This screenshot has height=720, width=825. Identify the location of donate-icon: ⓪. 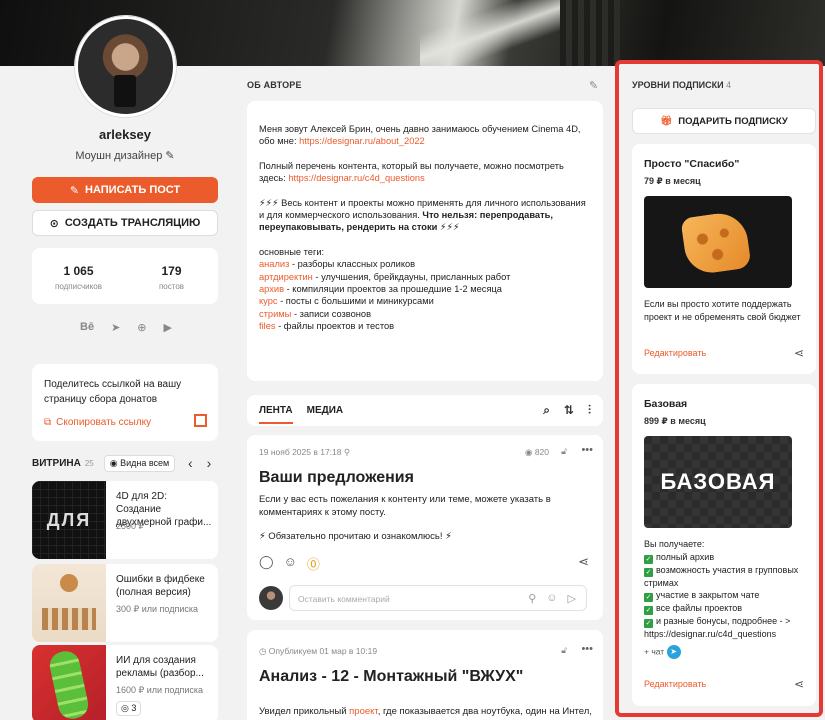
(313, 563).